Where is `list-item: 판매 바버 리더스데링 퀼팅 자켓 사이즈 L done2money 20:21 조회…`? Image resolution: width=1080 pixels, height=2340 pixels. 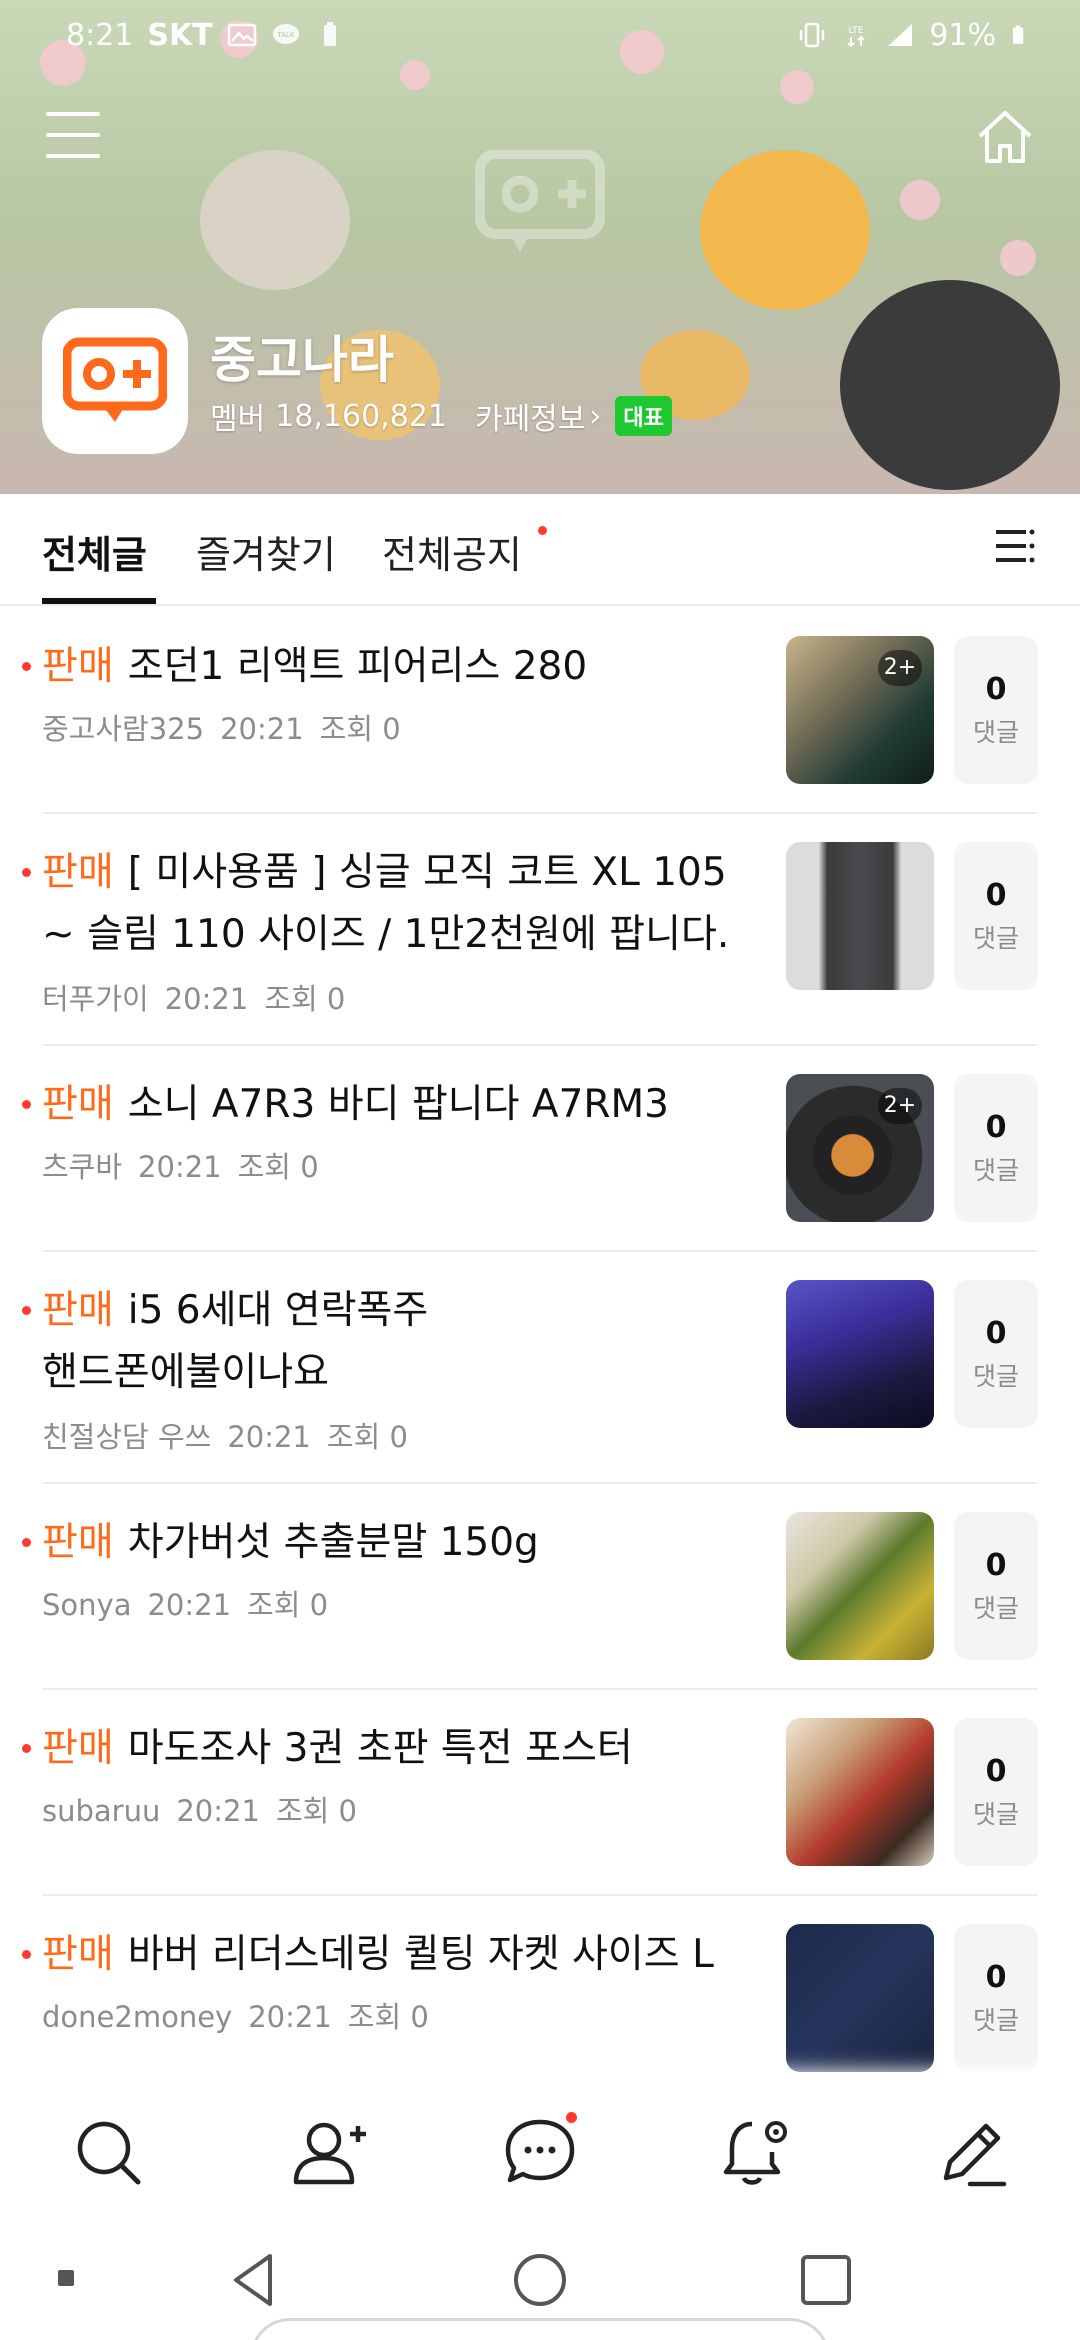 list-item: 판매 바버 리더스데링 퀼팅 자켓 사이즈 L done2money 20:21 조회… is located at coordinates (530, 1998).